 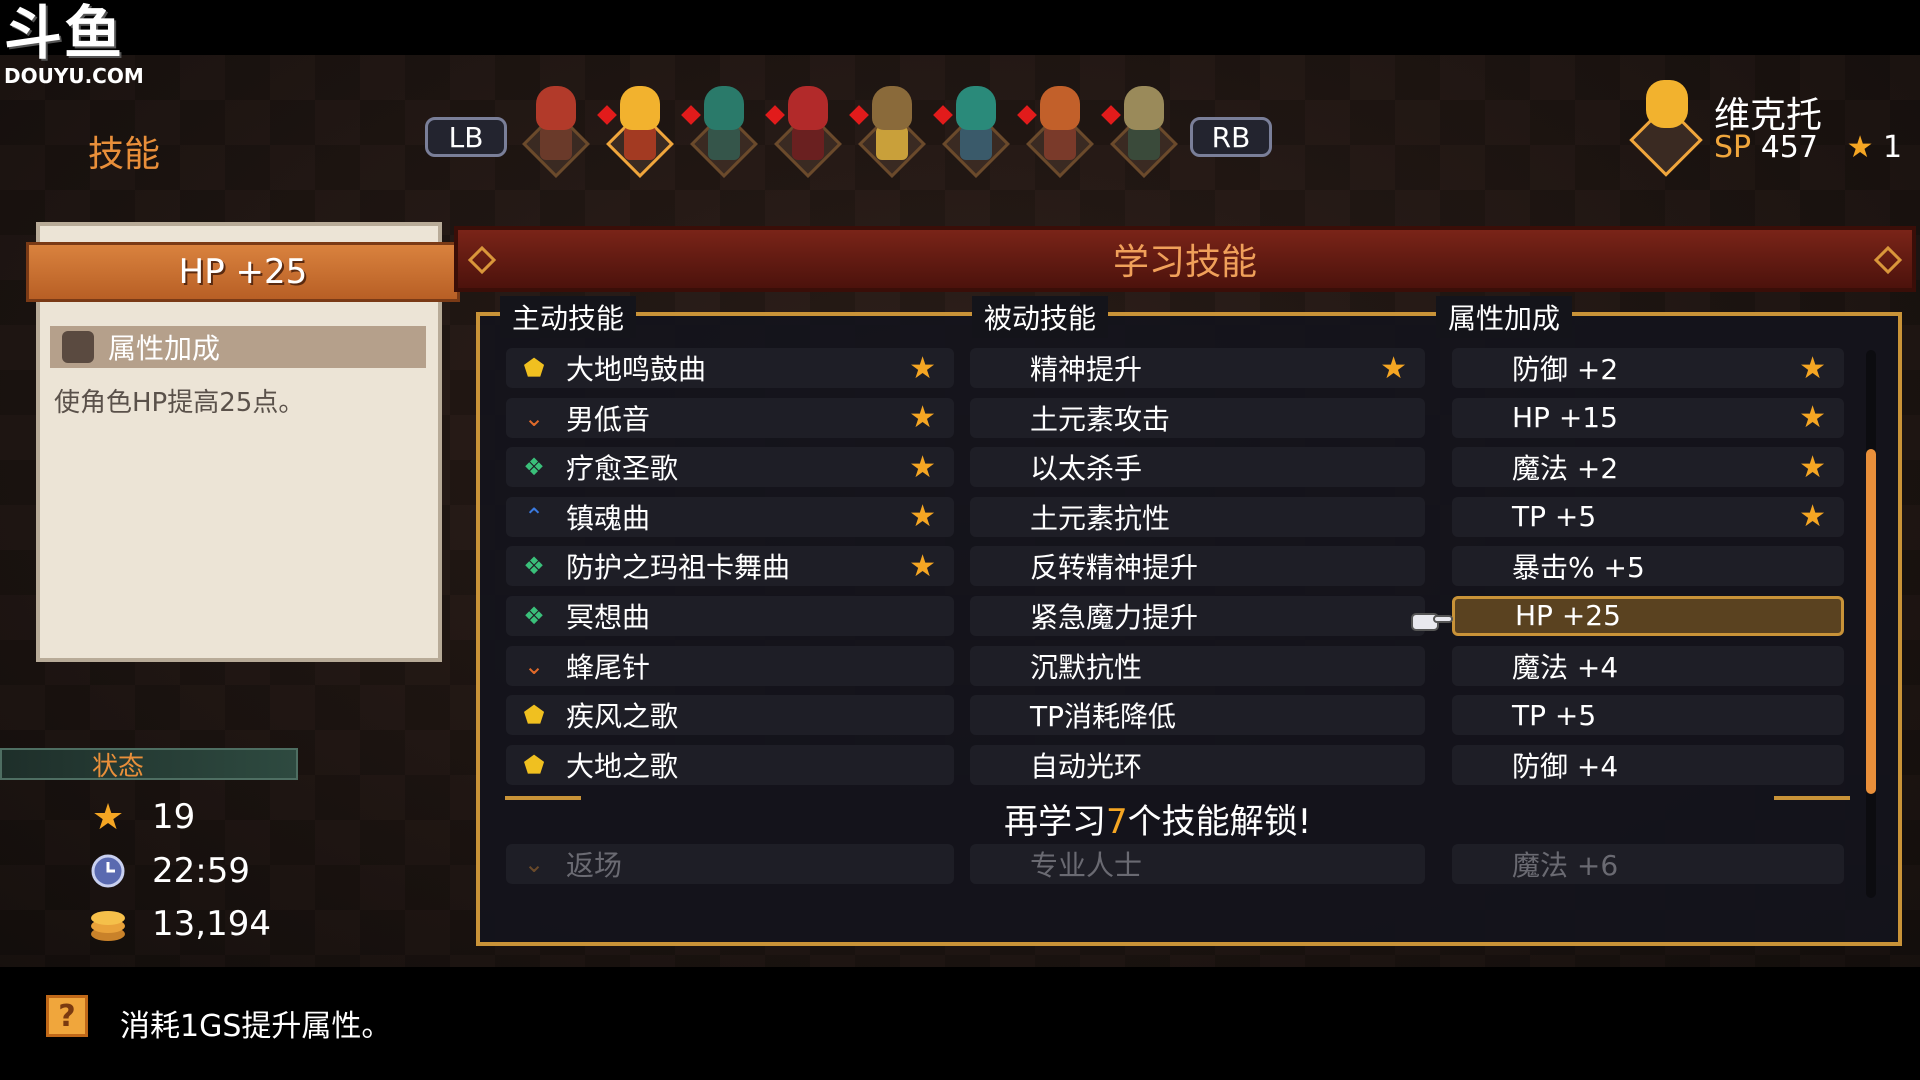 What do you see at coordinates (1648, 516) in the screenshot?
I see `skill-row: TP +5 ★` at bounding box center [1648, 516].